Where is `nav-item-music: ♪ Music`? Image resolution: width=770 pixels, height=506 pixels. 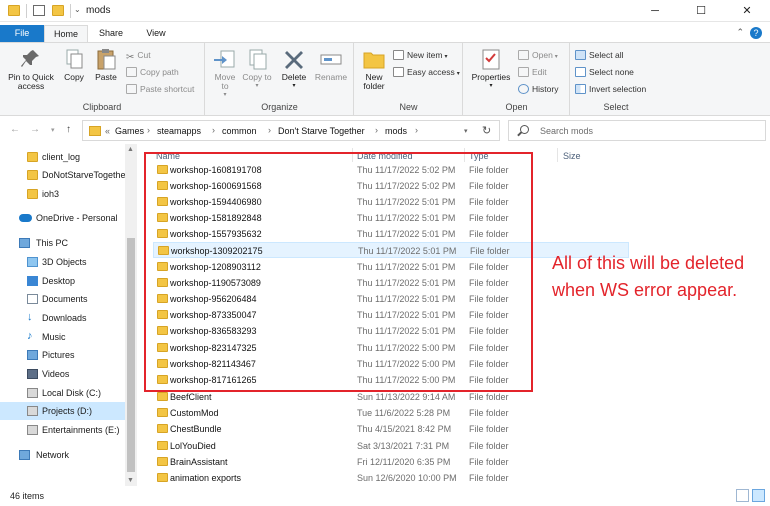 nav-item-music: ♪ Music is located at coordinates (62, 337).